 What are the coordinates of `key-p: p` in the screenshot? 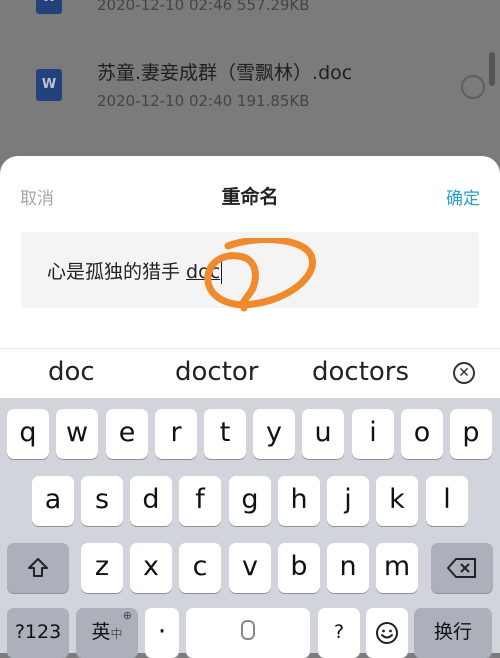 It's located at (471, 434).